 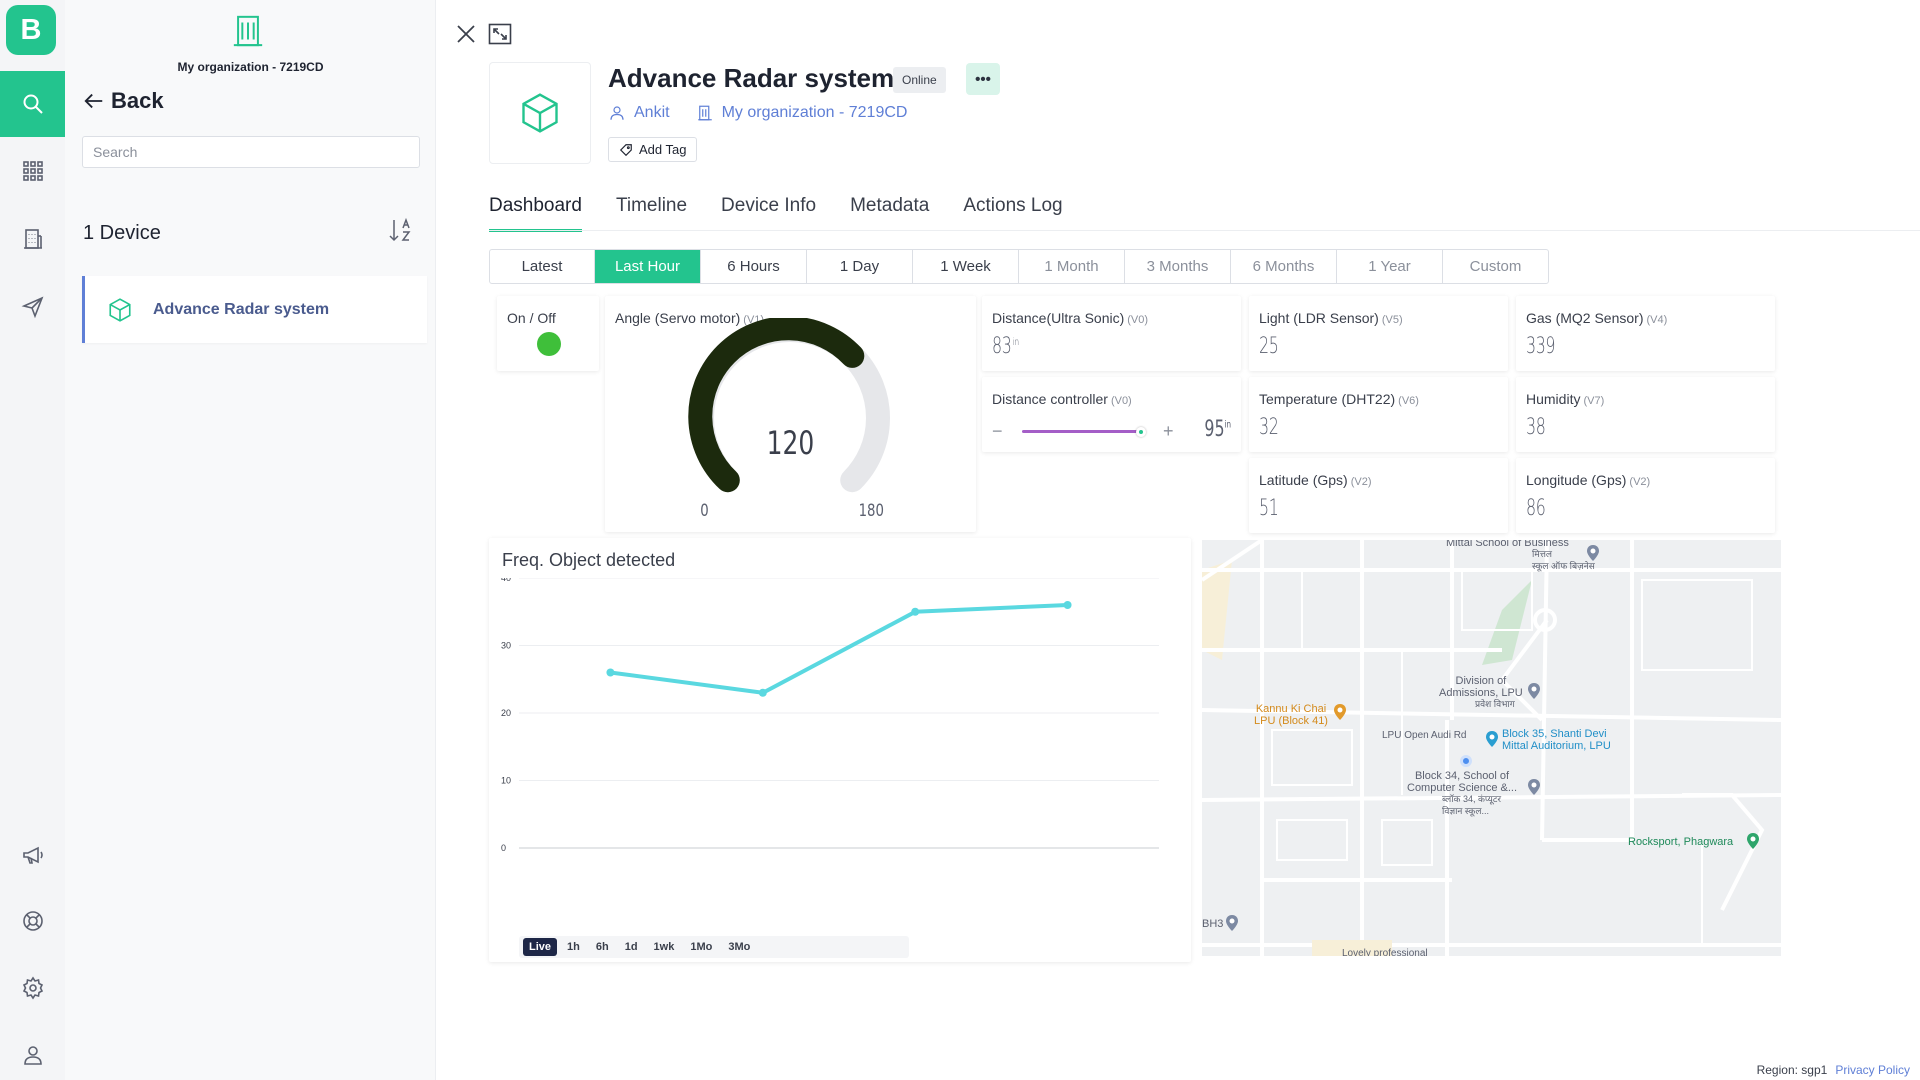 I want to click on distance-controller-title: Distance controller (V0), so click(x=1062, y=399).